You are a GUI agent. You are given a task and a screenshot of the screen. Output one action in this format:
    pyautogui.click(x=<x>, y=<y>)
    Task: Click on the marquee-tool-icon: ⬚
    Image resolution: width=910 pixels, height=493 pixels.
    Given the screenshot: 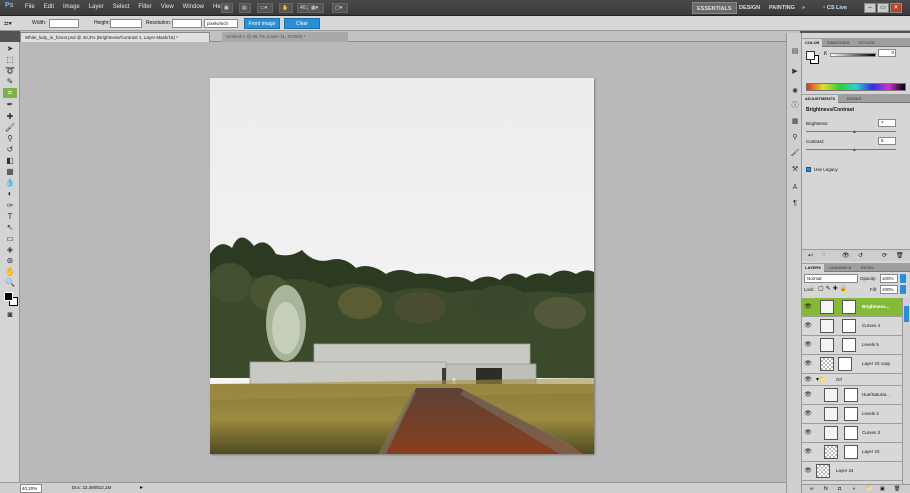 What is the action you would take?
    pyautogui.click(x=10, y=60)
    